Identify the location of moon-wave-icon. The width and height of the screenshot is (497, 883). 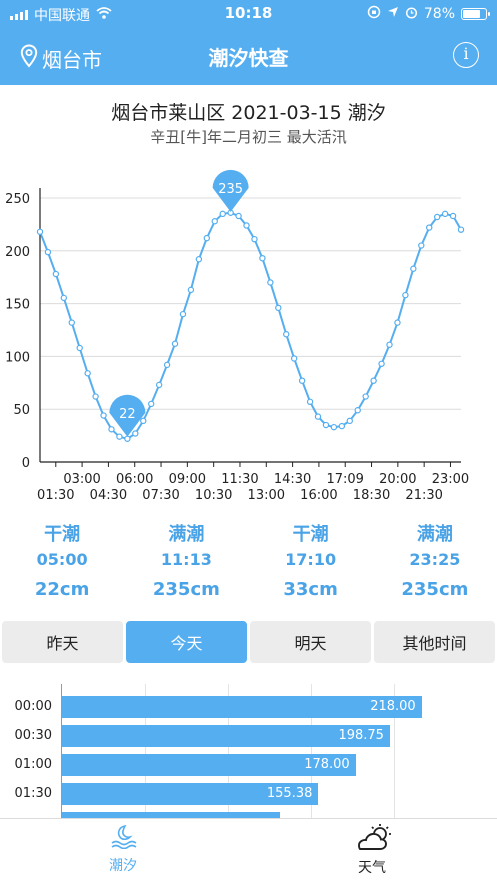
(123, 838).